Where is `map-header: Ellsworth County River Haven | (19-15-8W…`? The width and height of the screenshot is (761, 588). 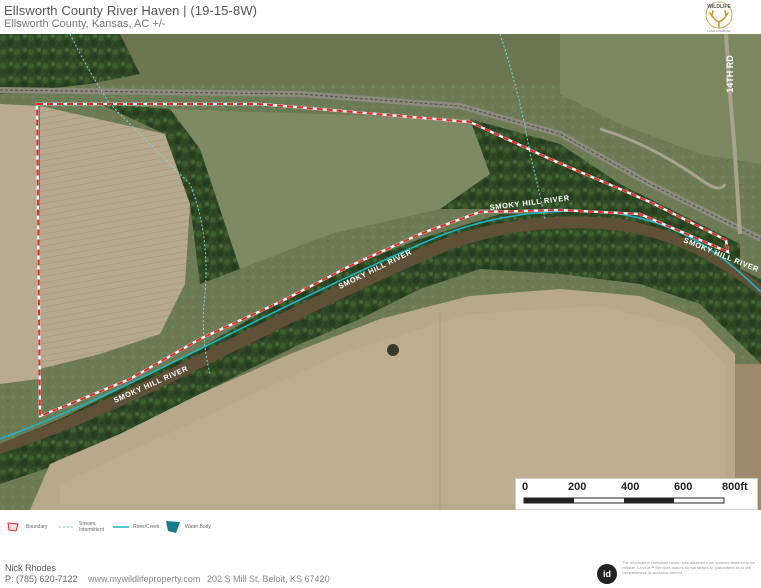 map-header: Ellsworth County River Haven | (19-15-8W… is located at coordinates (380, 17).